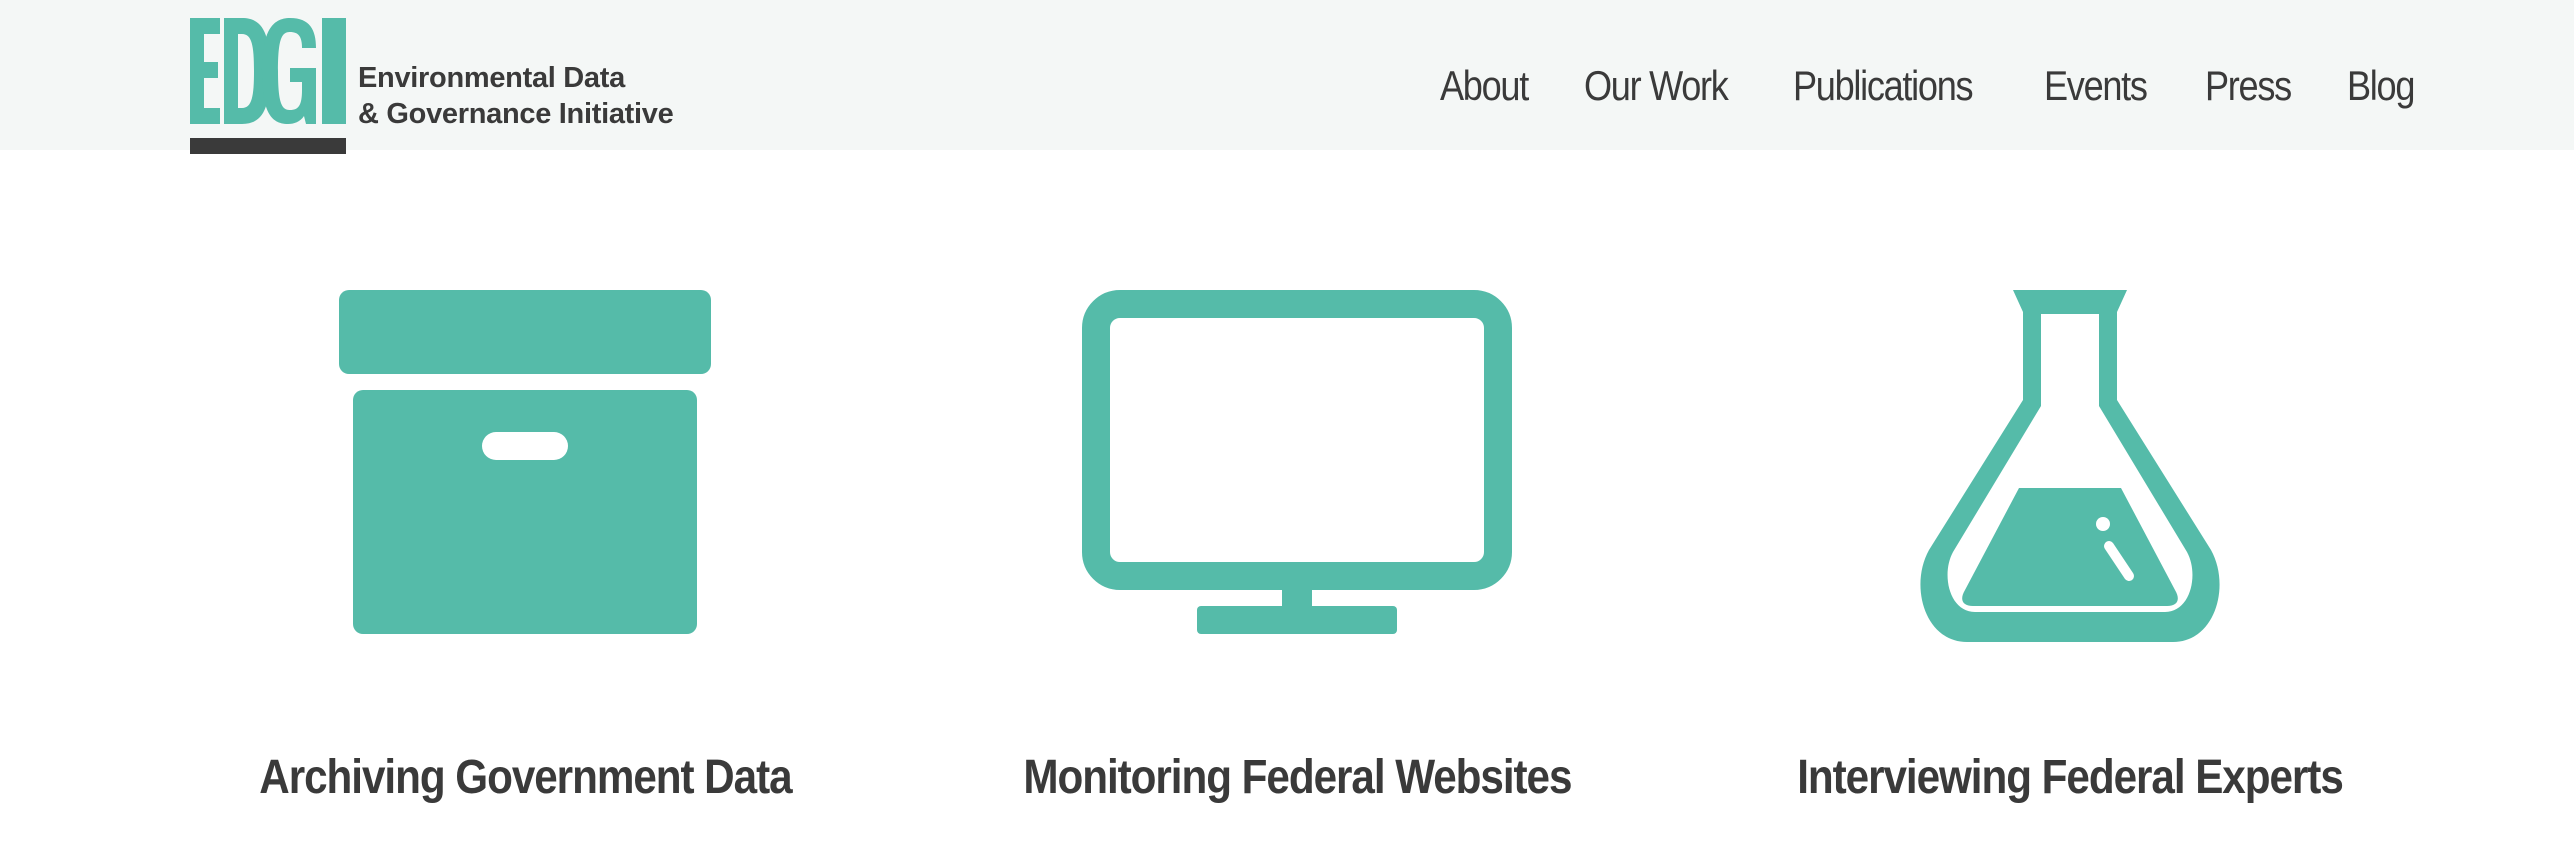 The height and width of the screenshot is (848, 2574). What do you see at coordinates (1297, 777) in the screenshot?
I see `feature-title: Monitoring Federal Websites` at bounding box center [1297, 777].